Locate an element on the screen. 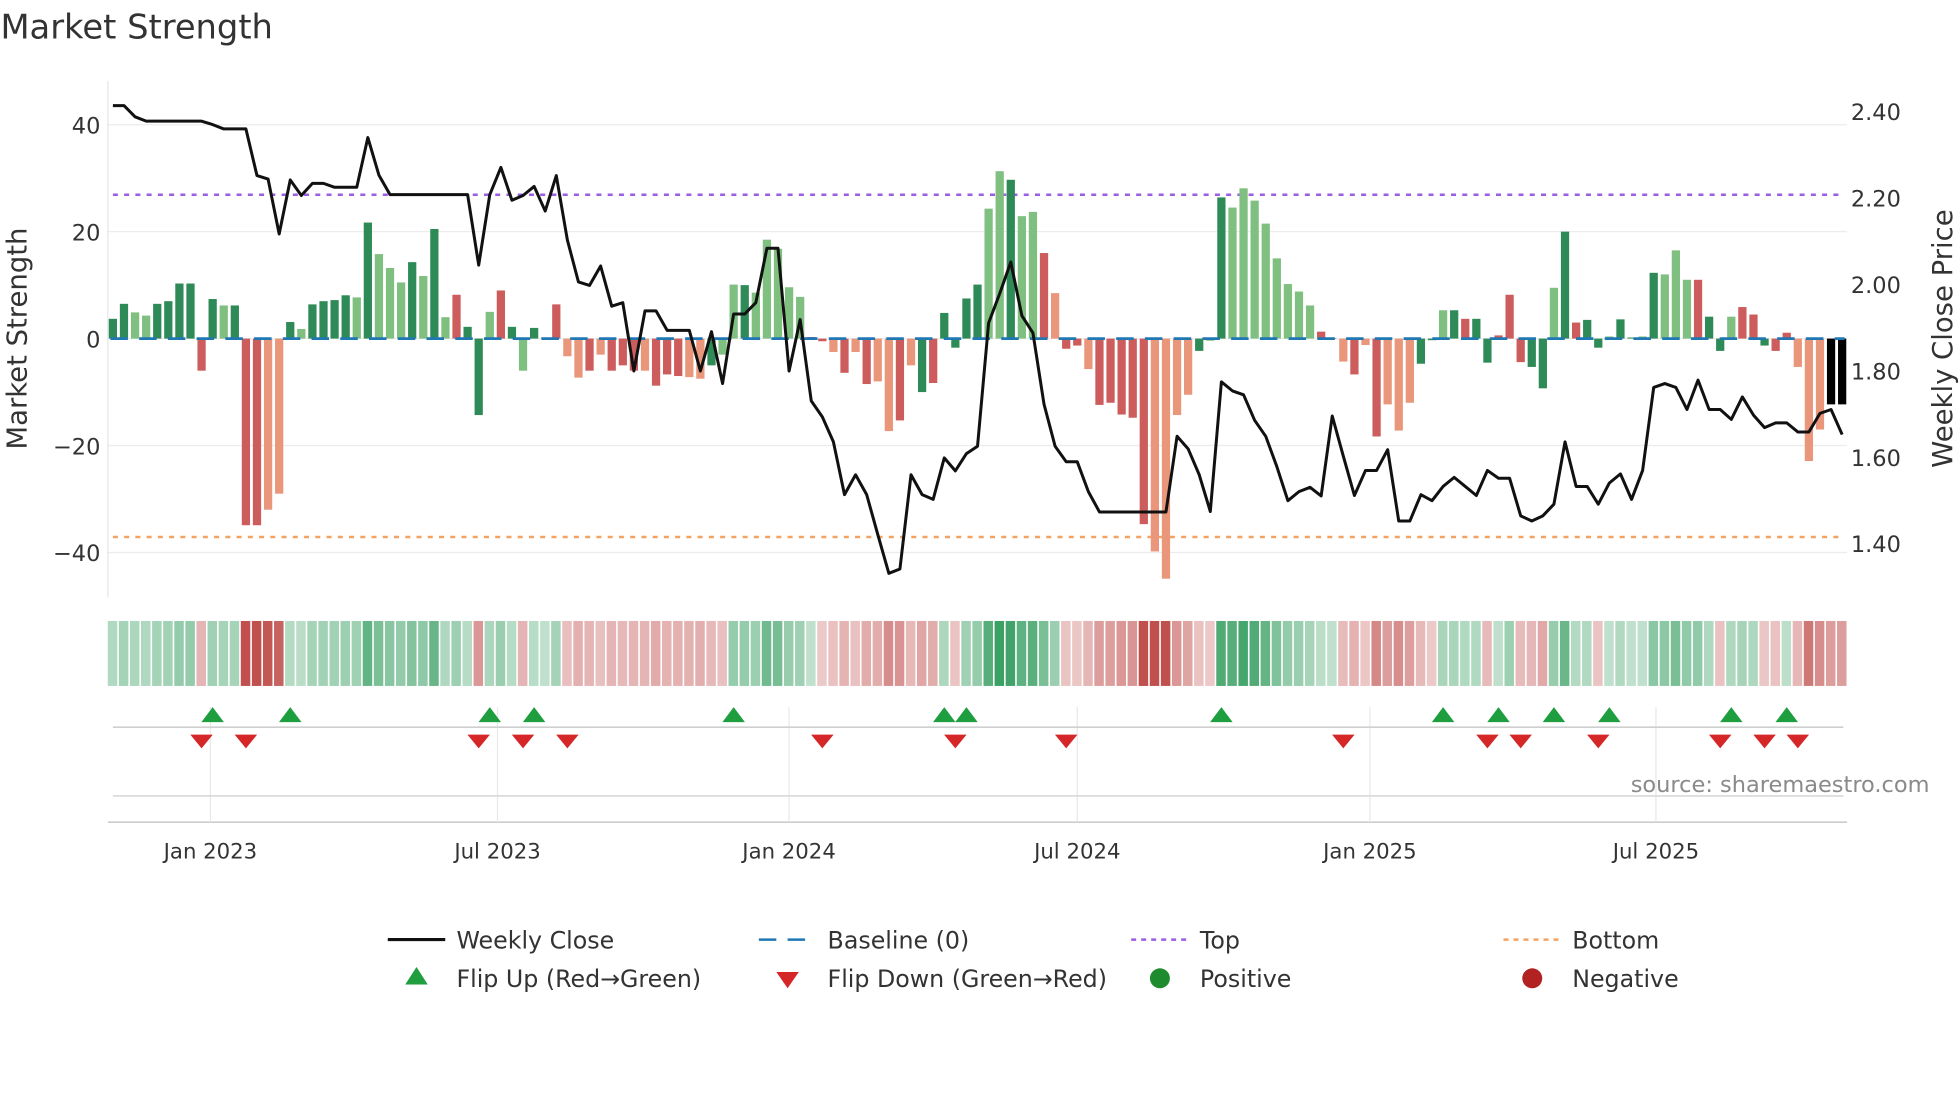  left-axis-title: Market Strength is located at coordinates (18, 339).